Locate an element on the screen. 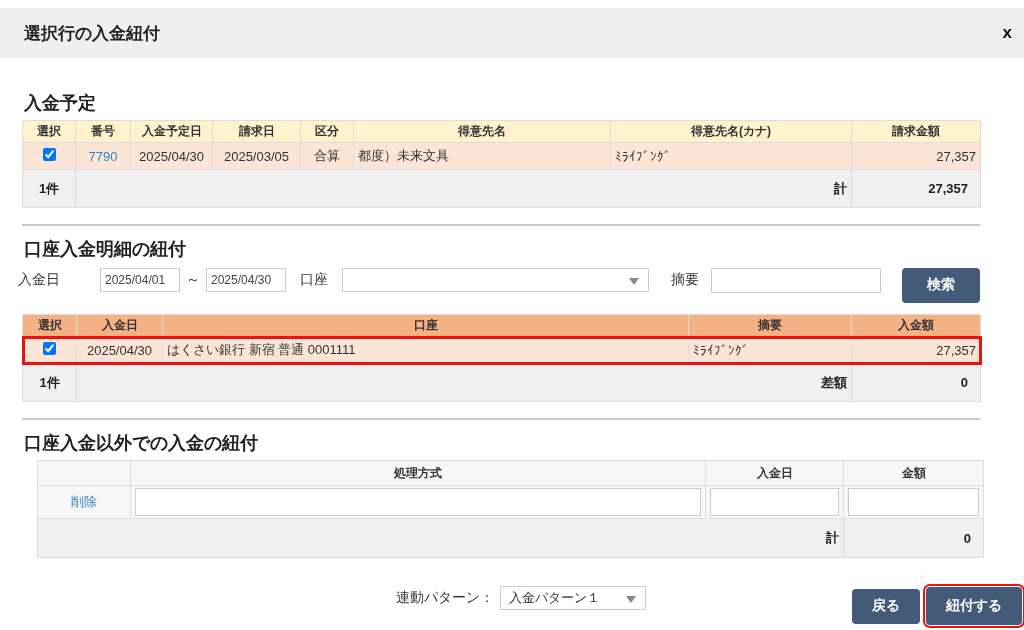  search-button: 検索 is located at coordinates (941, 285).